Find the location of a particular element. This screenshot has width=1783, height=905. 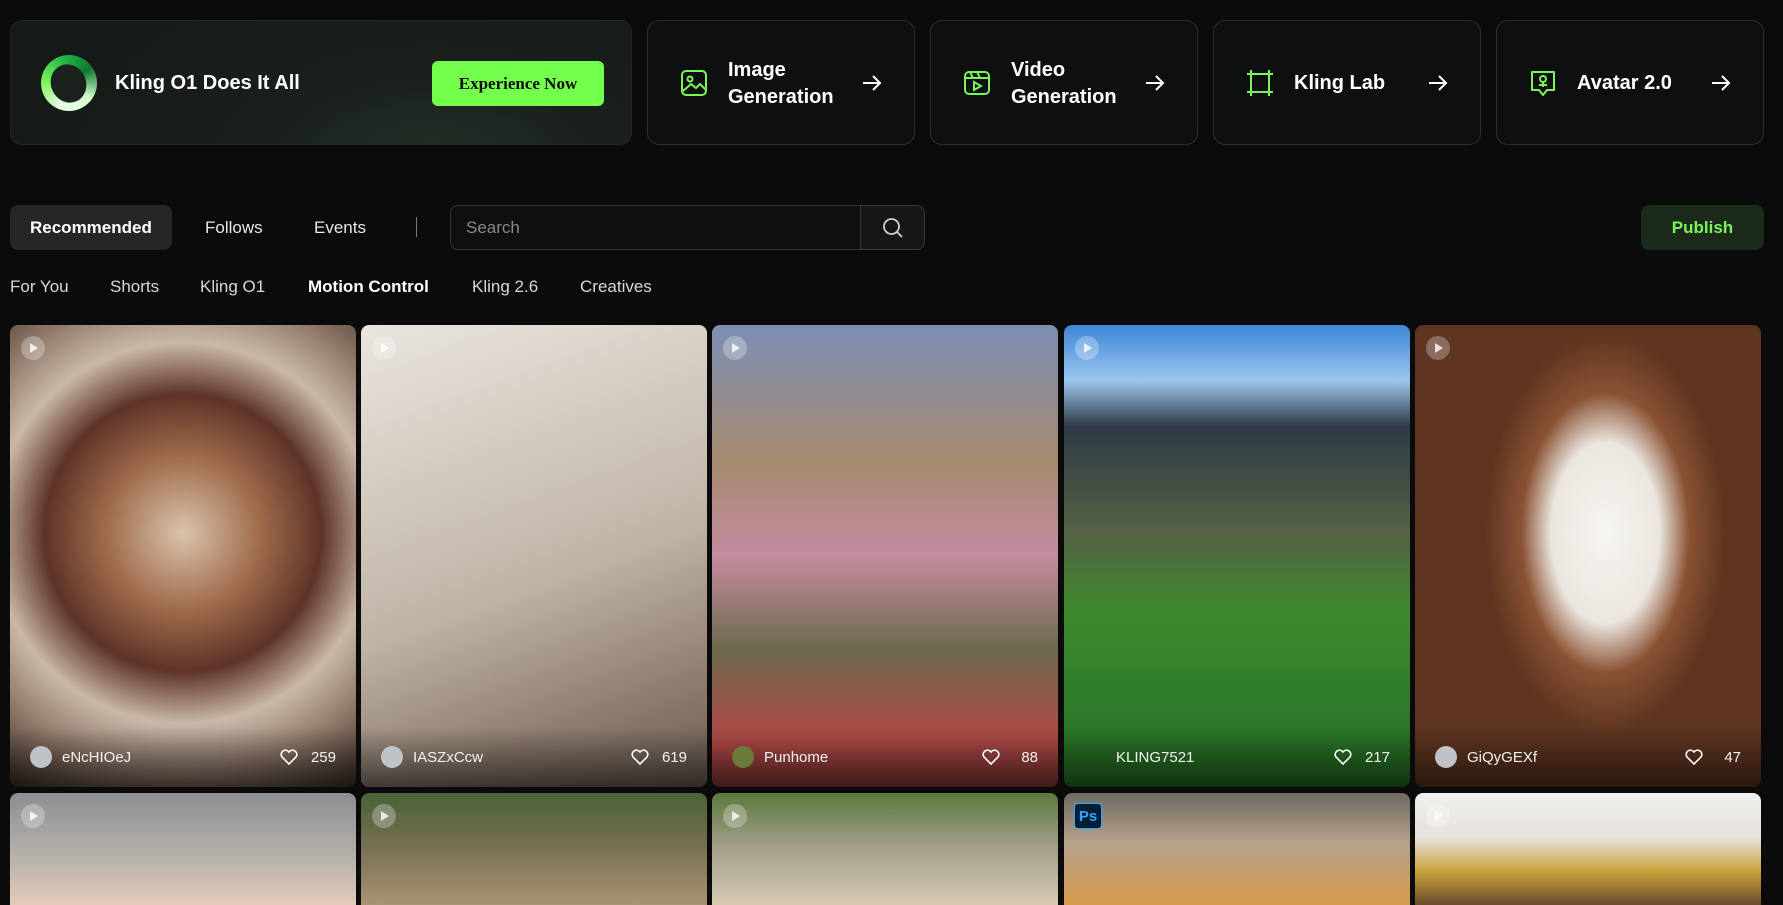

like-count: 259 is located at coordinates (323, 757).